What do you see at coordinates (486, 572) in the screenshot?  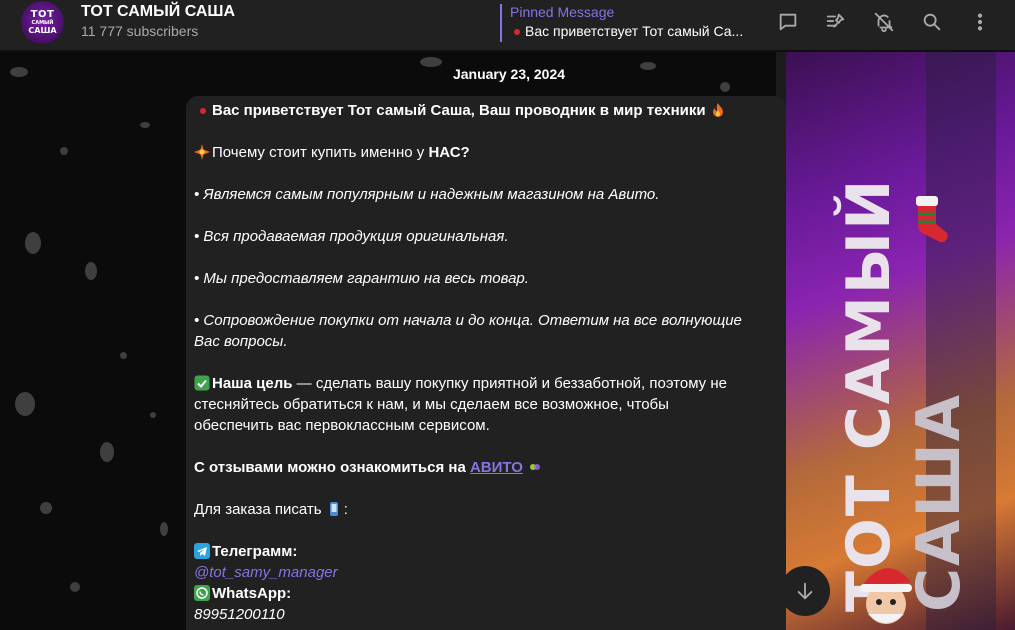 I see `telegram-handle-line: @tot_samy_manager` at bounding box center [486, 572].